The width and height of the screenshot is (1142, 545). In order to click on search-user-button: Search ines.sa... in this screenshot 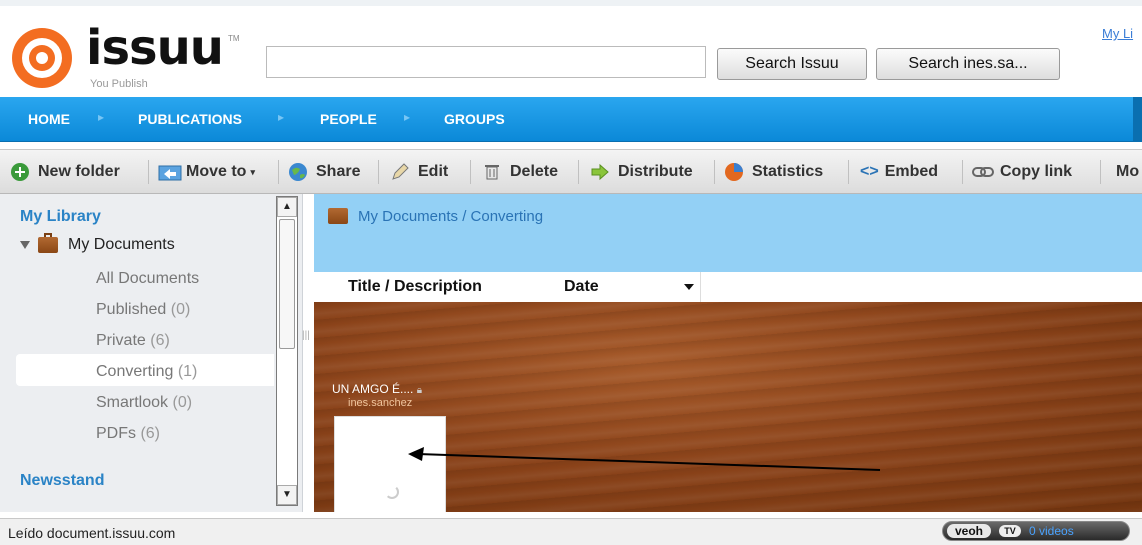, I will do `click(968, 64)`.